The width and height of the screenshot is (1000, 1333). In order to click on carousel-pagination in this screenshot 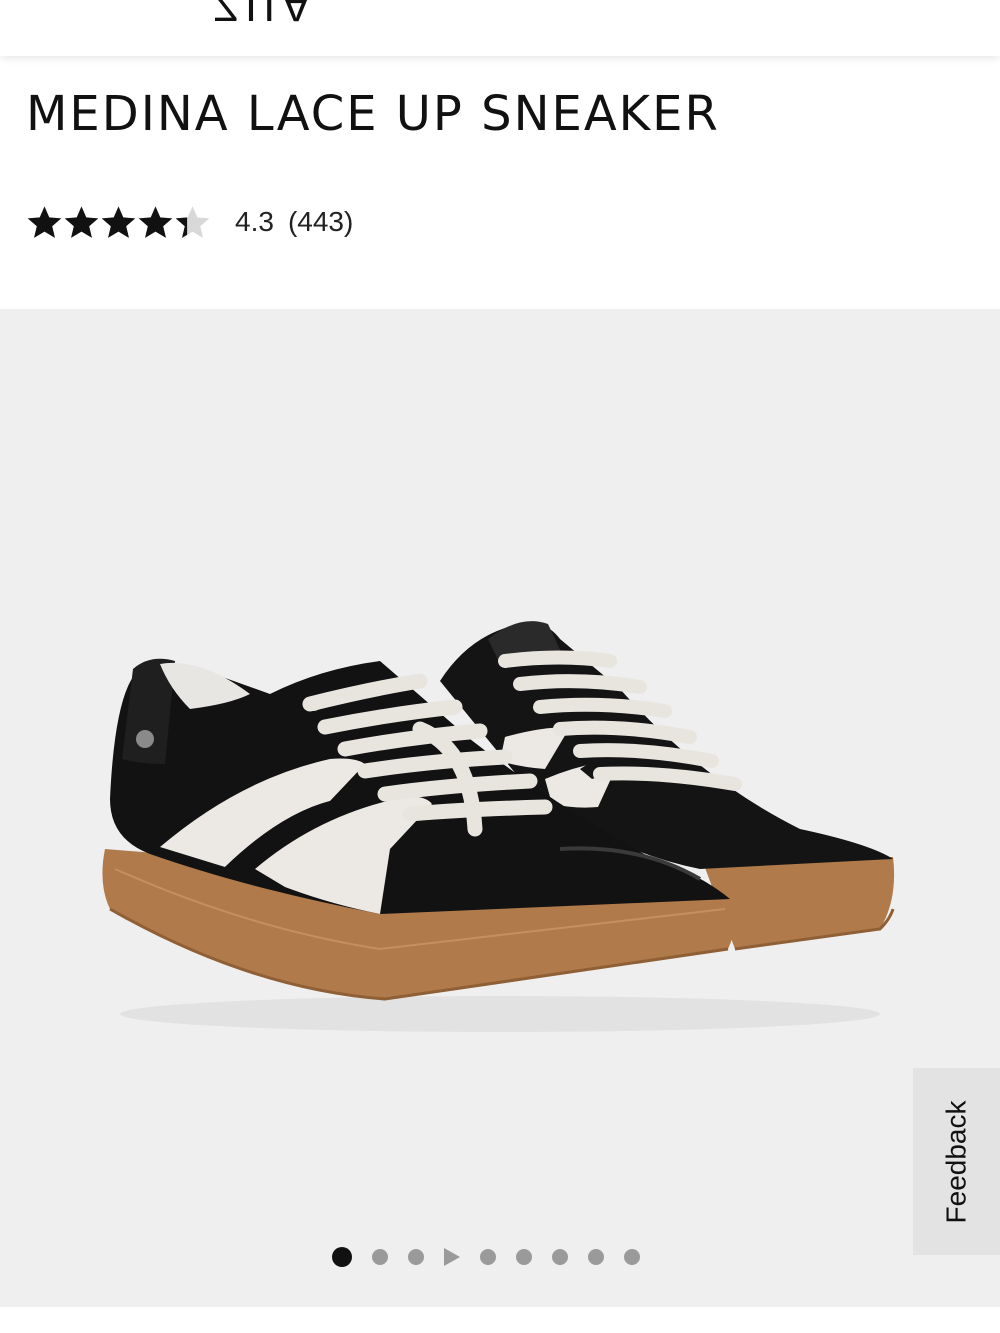, I will do `click(486, 1257)`.